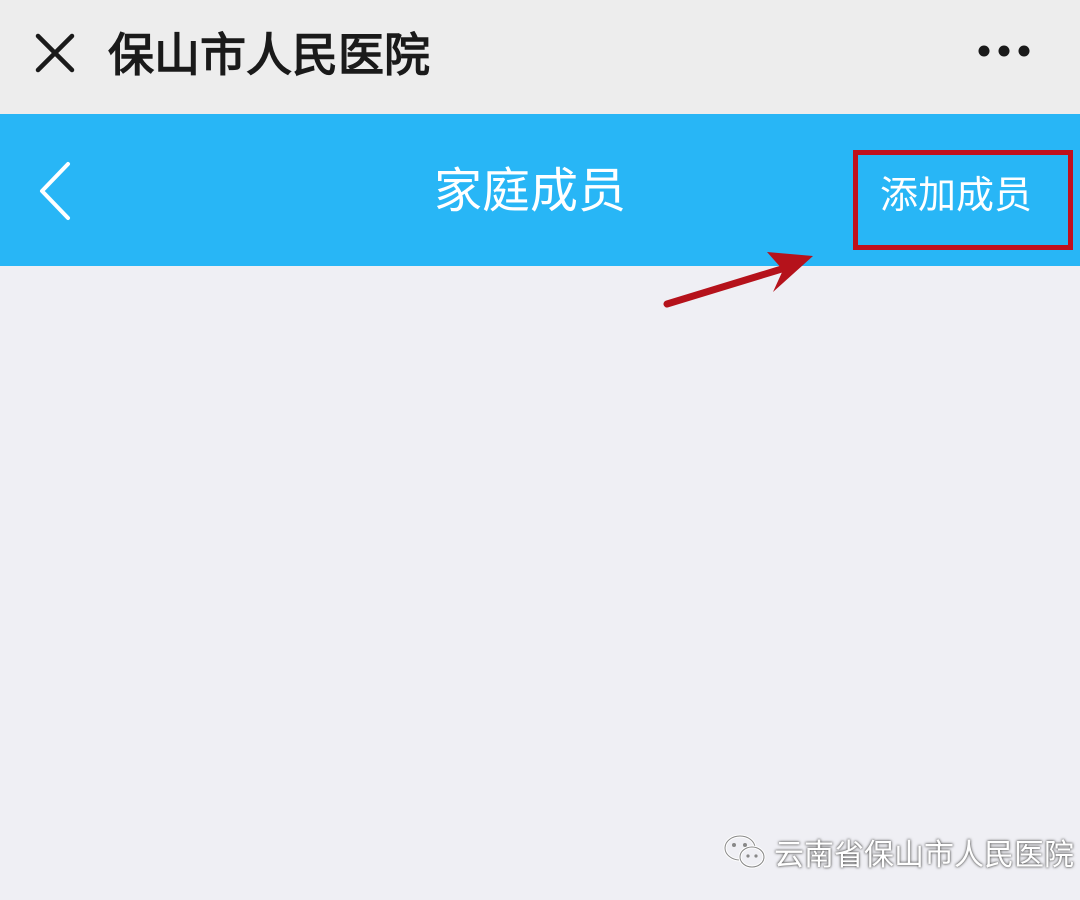 The image size is (1080, 900). I want to click on add-member-button: 添加成员, so click(956, 195).